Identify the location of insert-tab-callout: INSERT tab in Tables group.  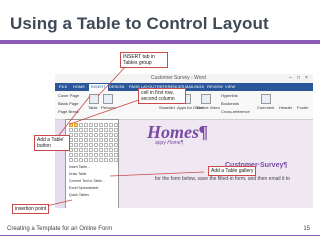
(144, 60).